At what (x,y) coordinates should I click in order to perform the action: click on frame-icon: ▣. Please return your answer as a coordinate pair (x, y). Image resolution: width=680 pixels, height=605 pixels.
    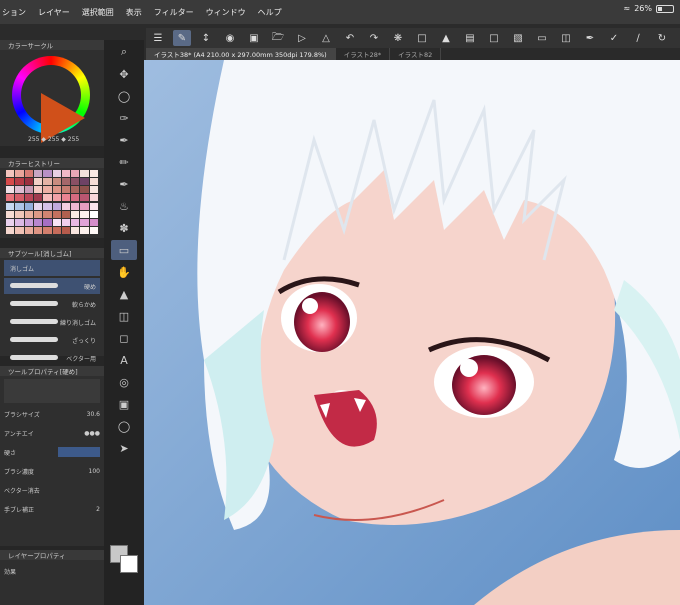
    Looking at the image, I should click on (124, 404).